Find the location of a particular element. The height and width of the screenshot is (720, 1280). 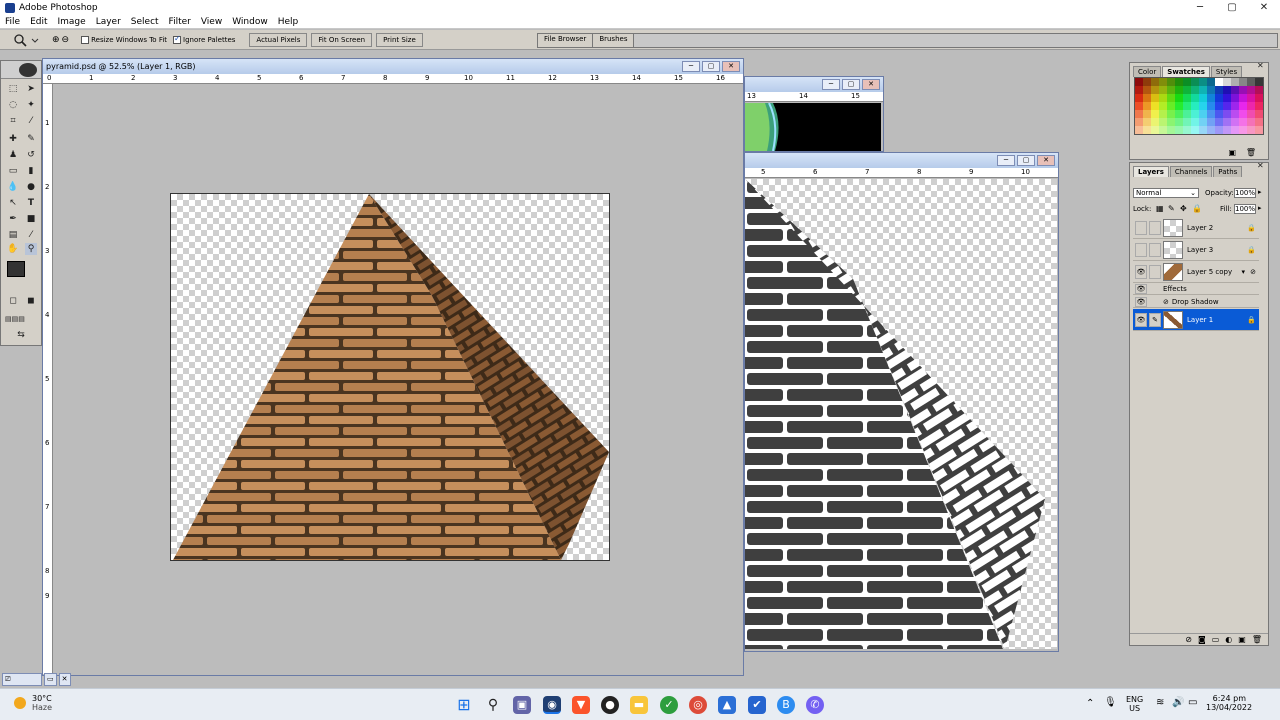

layer-row-layer-5-copy: 👁 Layer 5 copy ▾ ⊘ is located at coordinates (1196, 272).